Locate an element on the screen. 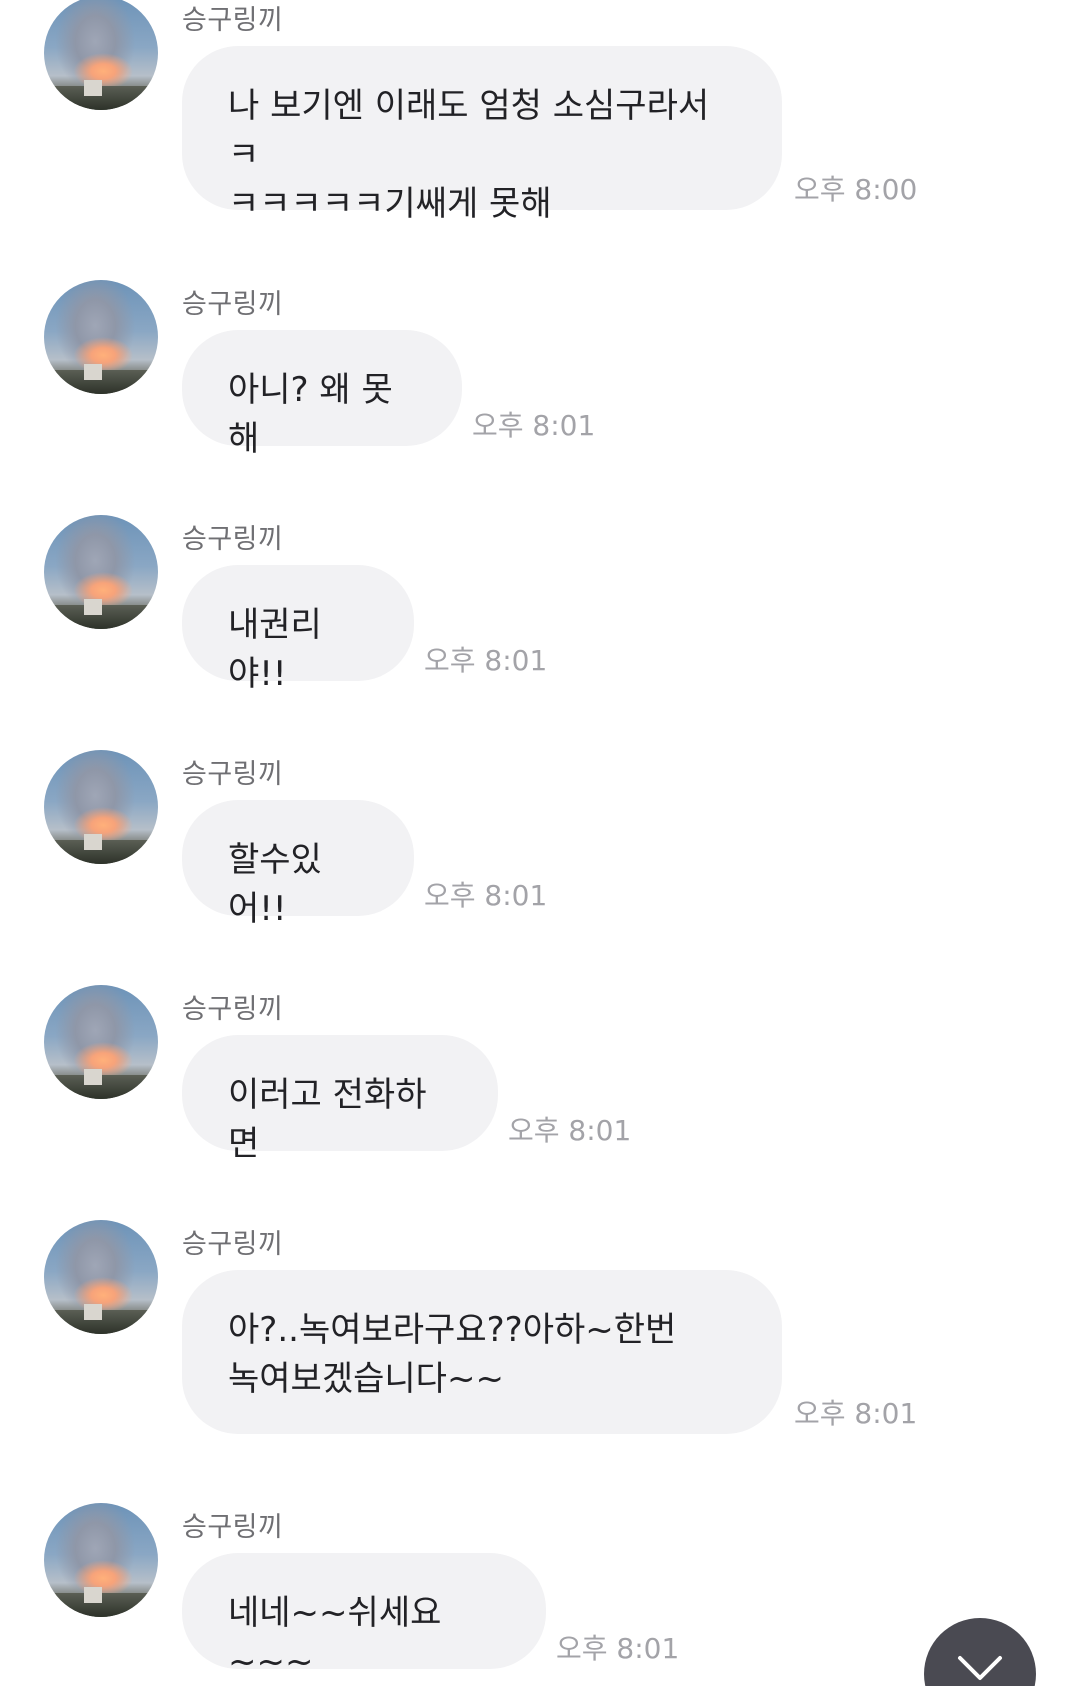 This screenshot has width=1080, height=1686. message-bubble: 이러고 전화하면 is located at coordinates (340, 1099).